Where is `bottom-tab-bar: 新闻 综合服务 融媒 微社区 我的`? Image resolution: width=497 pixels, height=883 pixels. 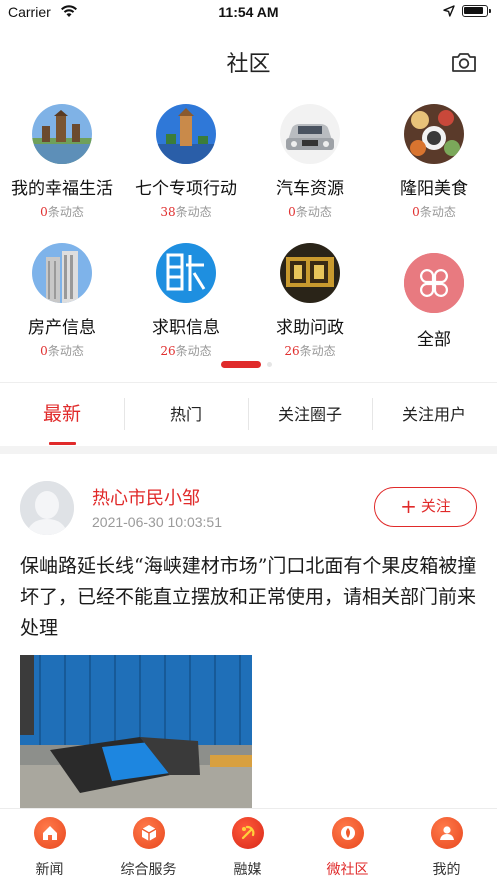 bottom-tab-bar: 新闻 综合服务 融媒 微社区 我的 is located at coordinates (248, 845).